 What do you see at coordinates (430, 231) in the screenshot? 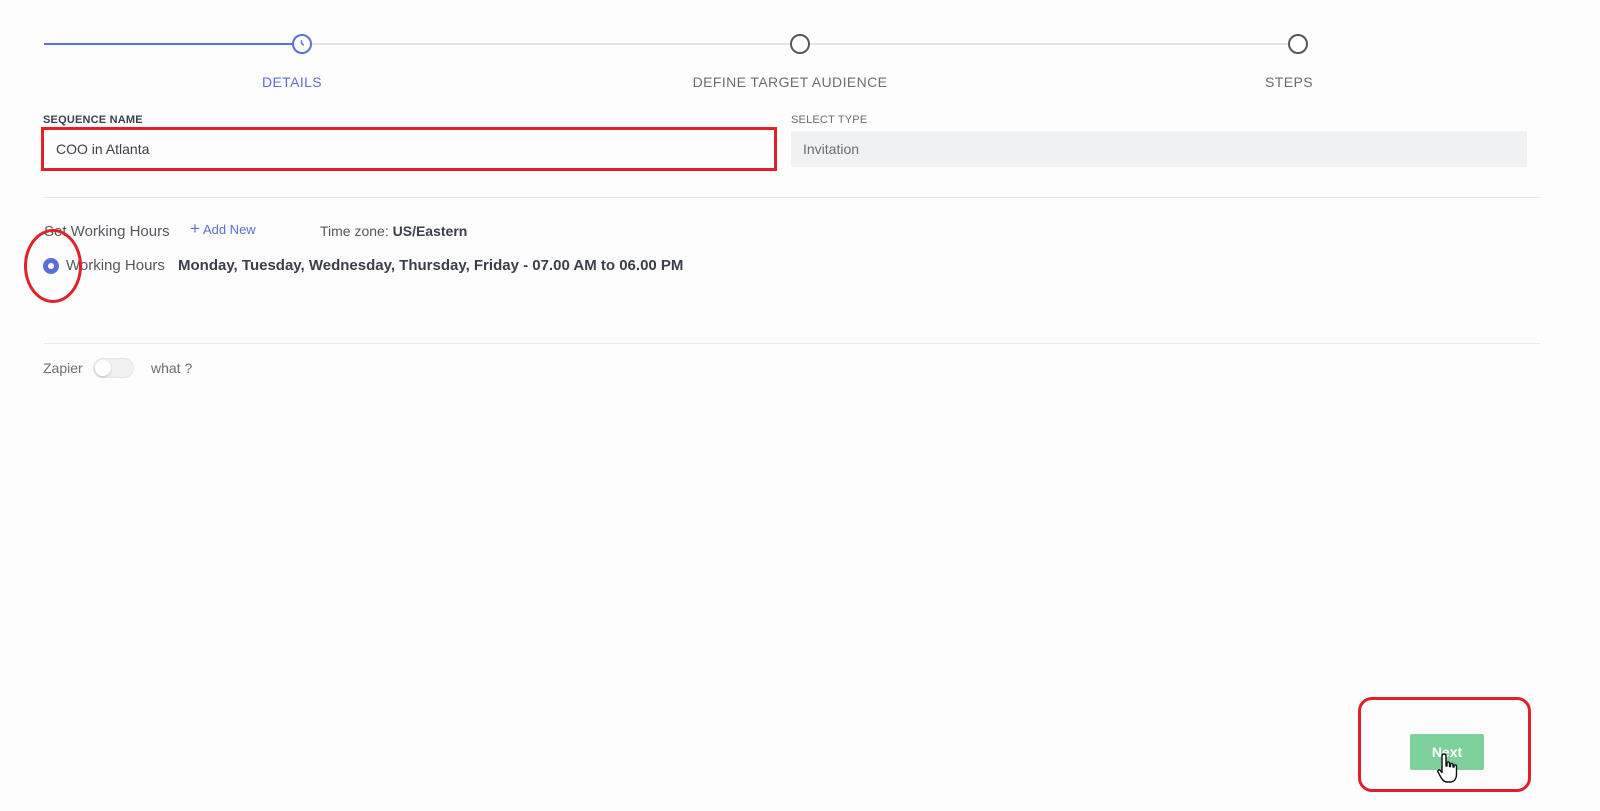
I see `timezone-value: US/Eastern` at bounding box center [430, 231].